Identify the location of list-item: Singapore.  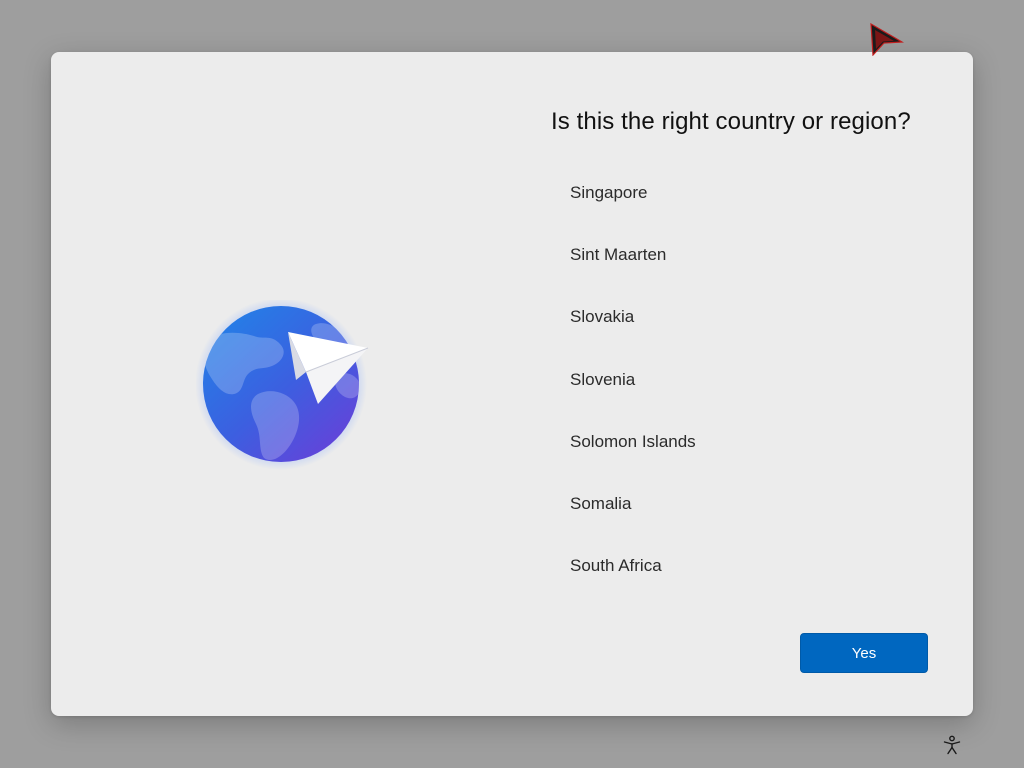
(746, 193).